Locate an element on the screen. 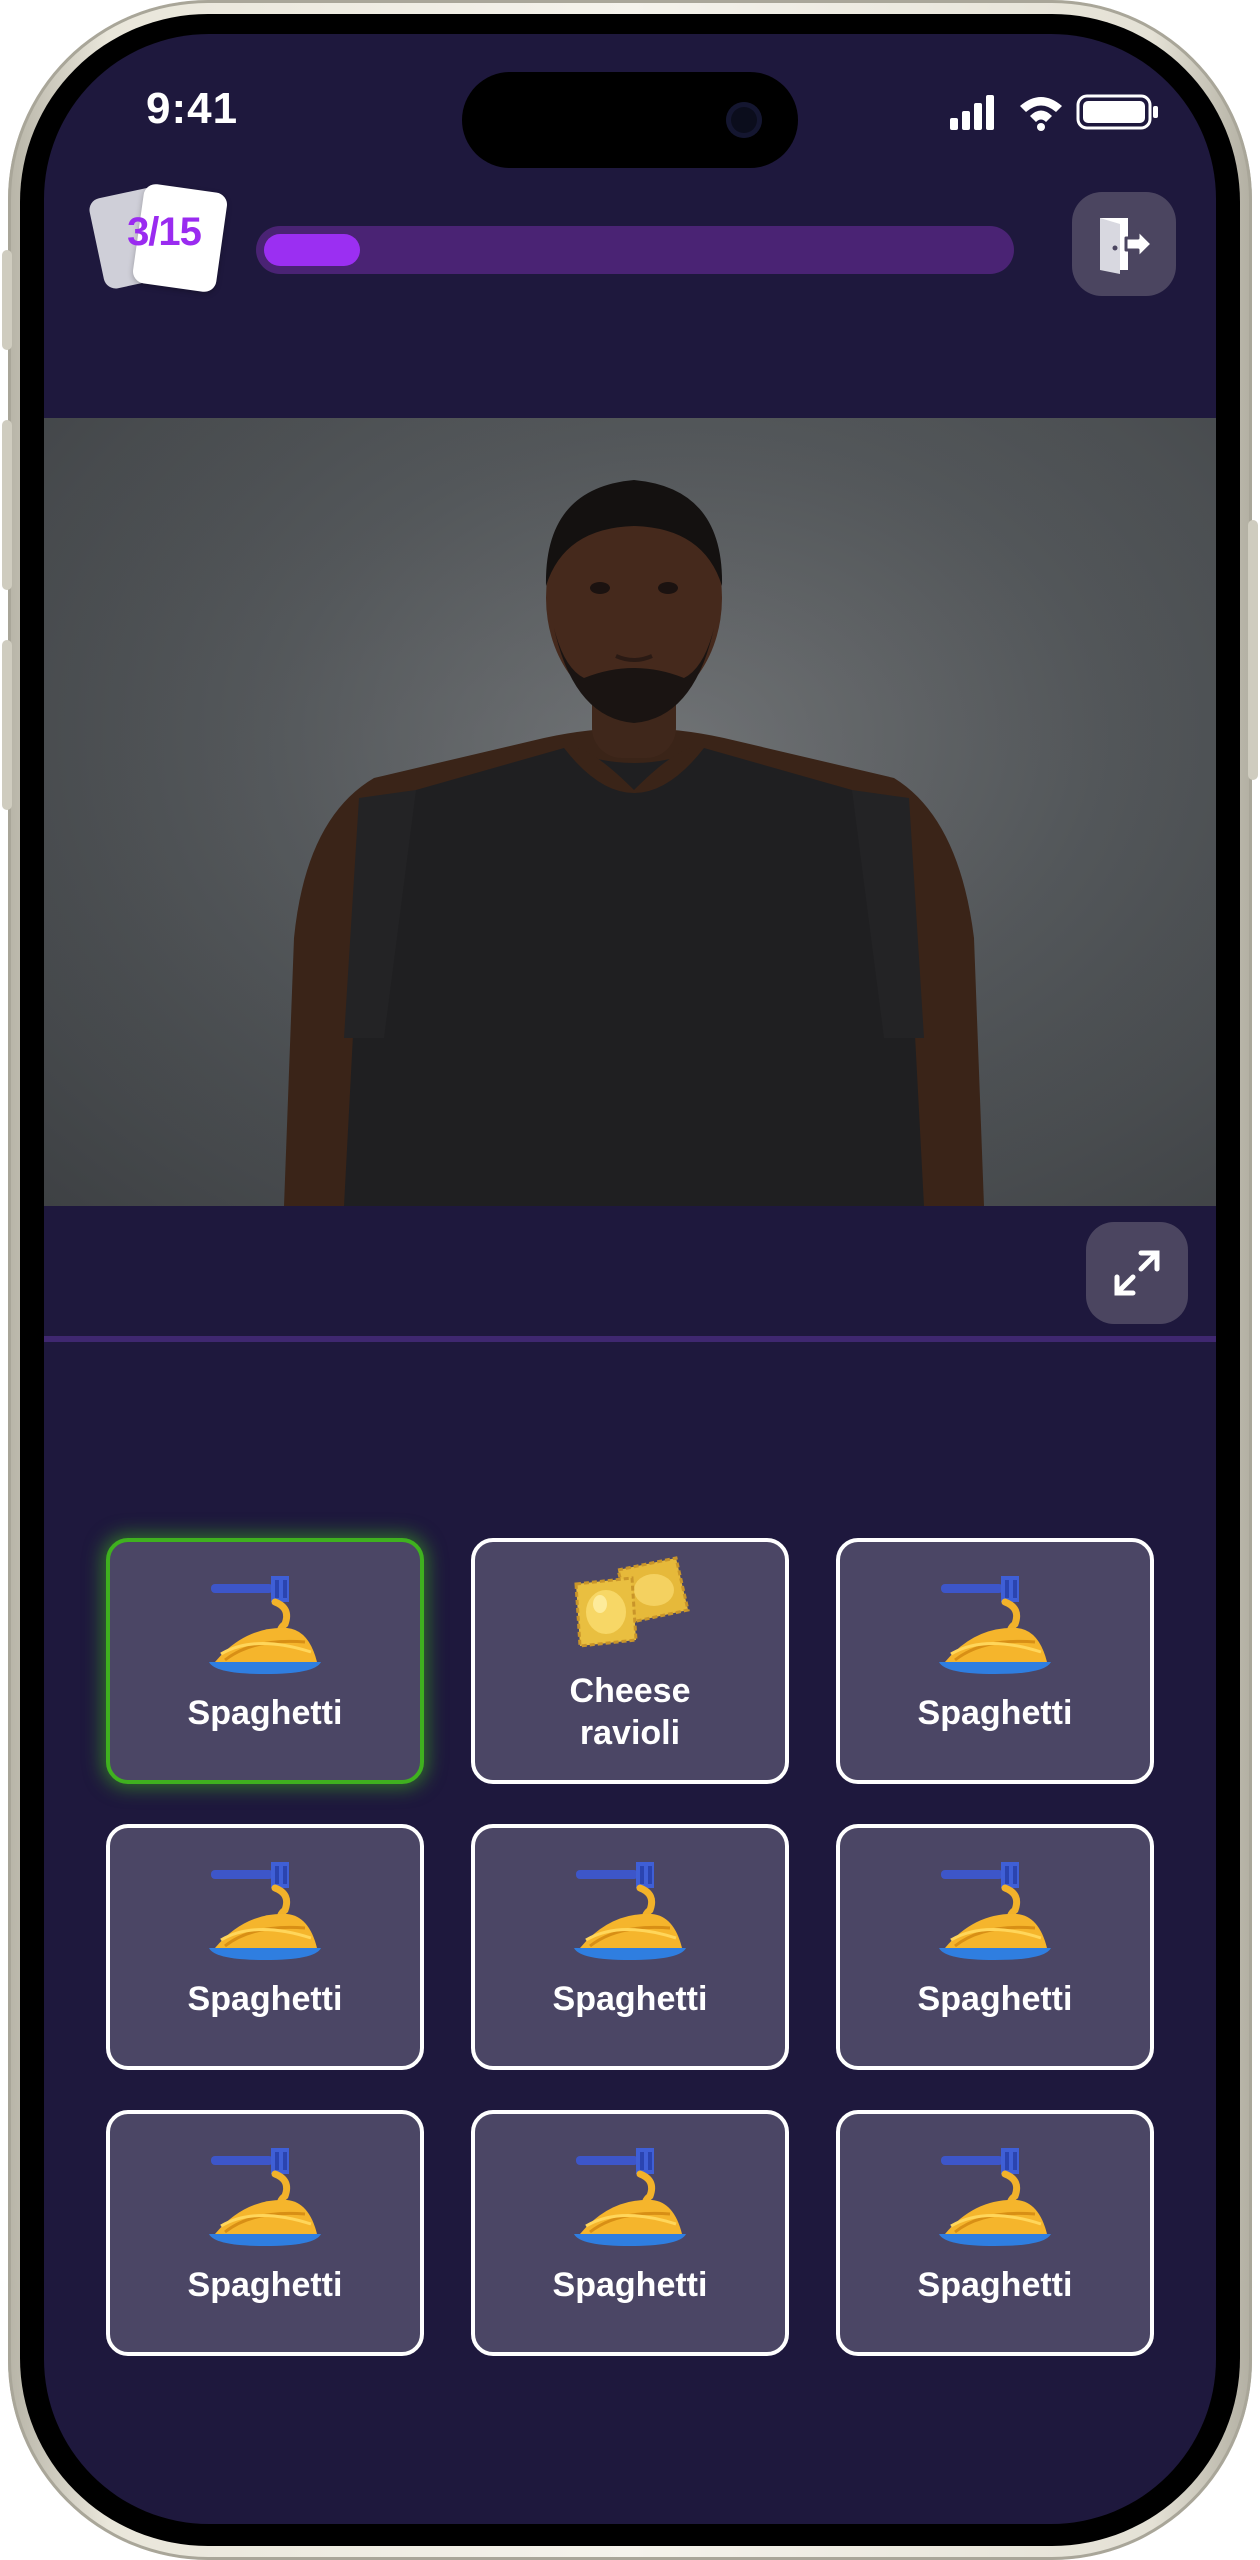  card-counter: 3/15 is located at coordinates (160, 239).